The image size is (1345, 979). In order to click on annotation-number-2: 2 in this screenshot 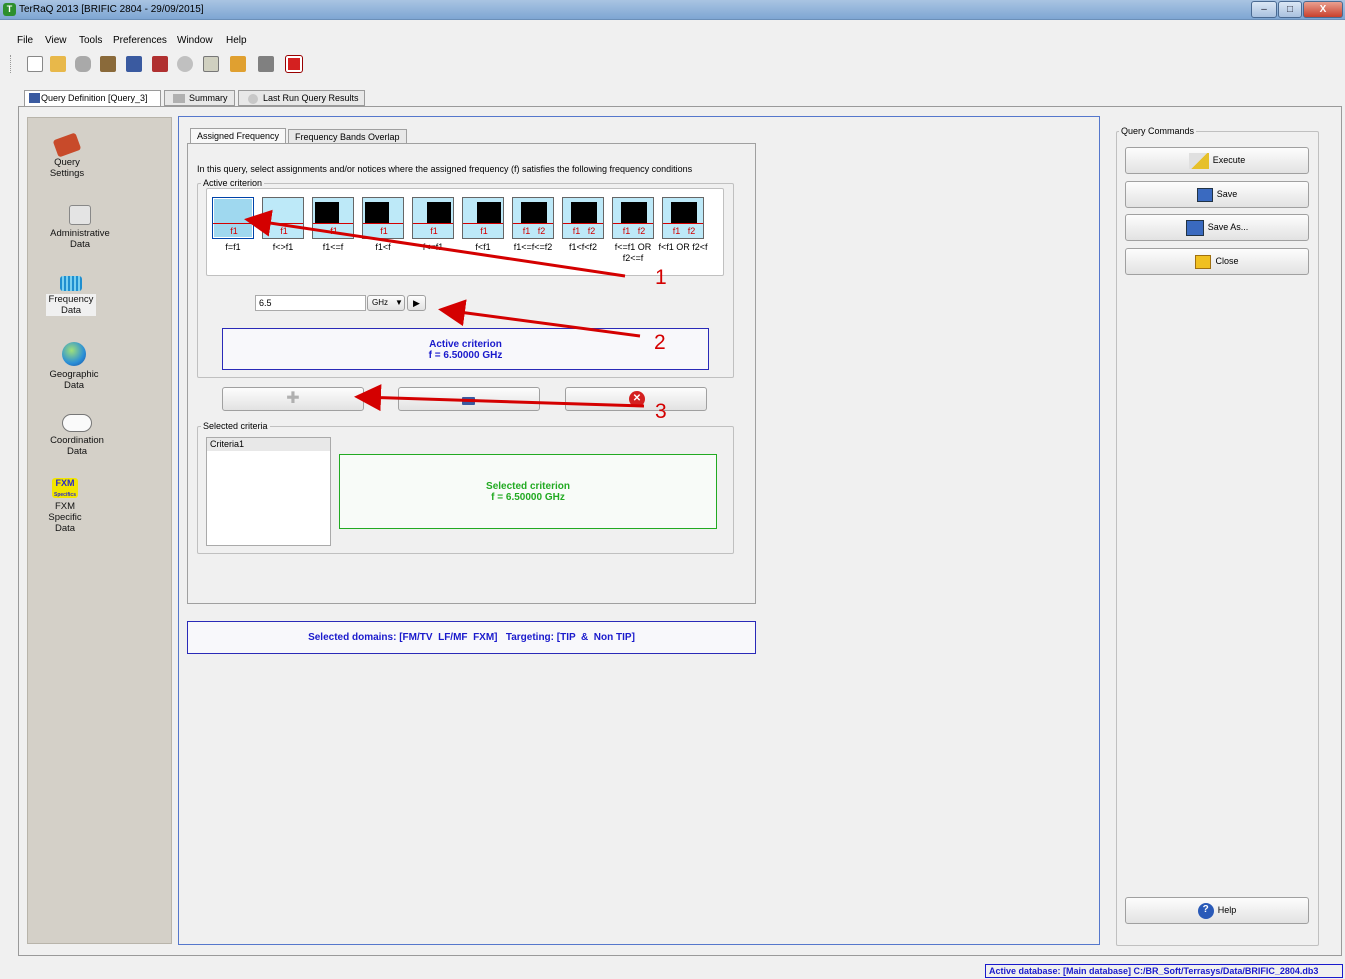, I will do `click(660, 342)`.